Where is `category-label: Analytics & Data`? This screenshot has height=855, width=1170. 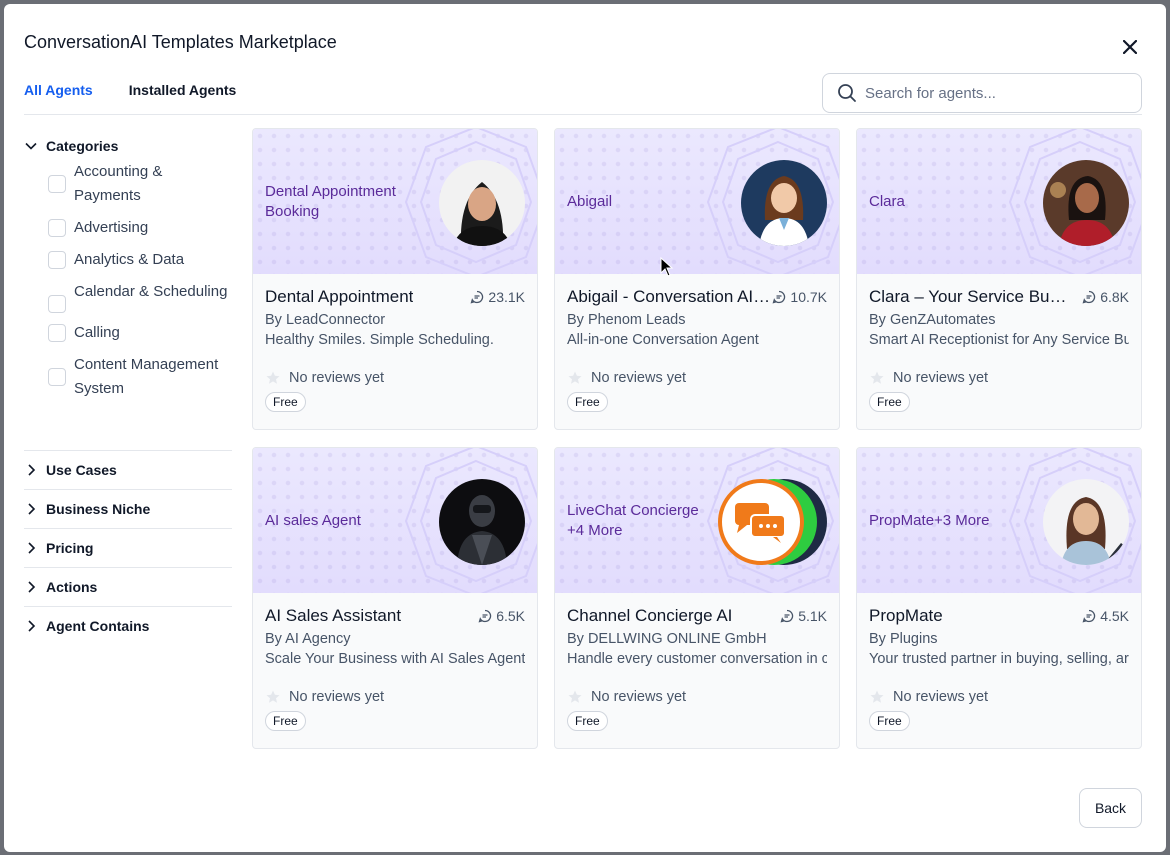
category-label: Analytics & Data is located at coordinates (129, 259).